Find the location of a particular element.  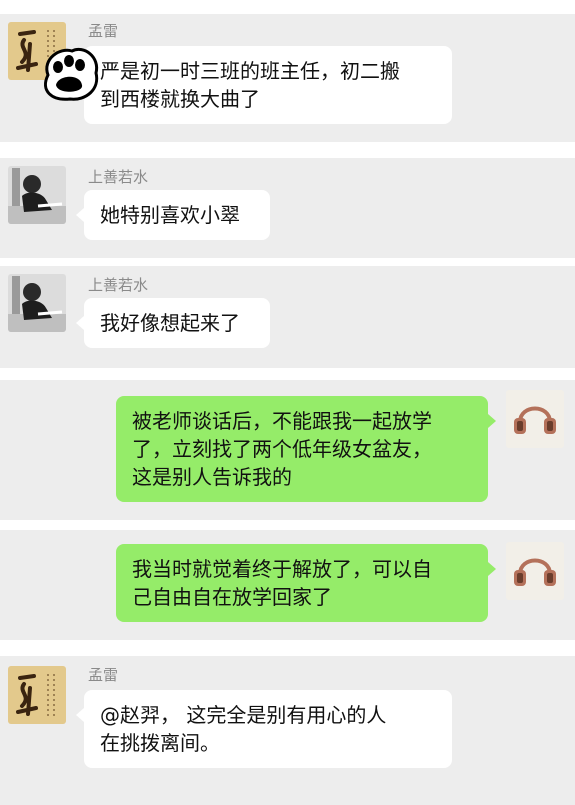

message-bubble: 我当时就觉着终于解放了，可以自 己自由自在放学回家了 is located at coordinates (306, 583).